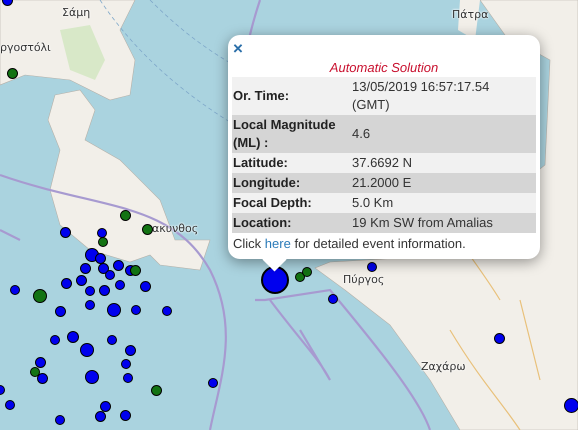 The height and width of the screenshot is (430, 578). What do you see at coordinates (470, 14) in the screenshot?
I see `place-label: Πάτρα` at bounding box center [470, 14].